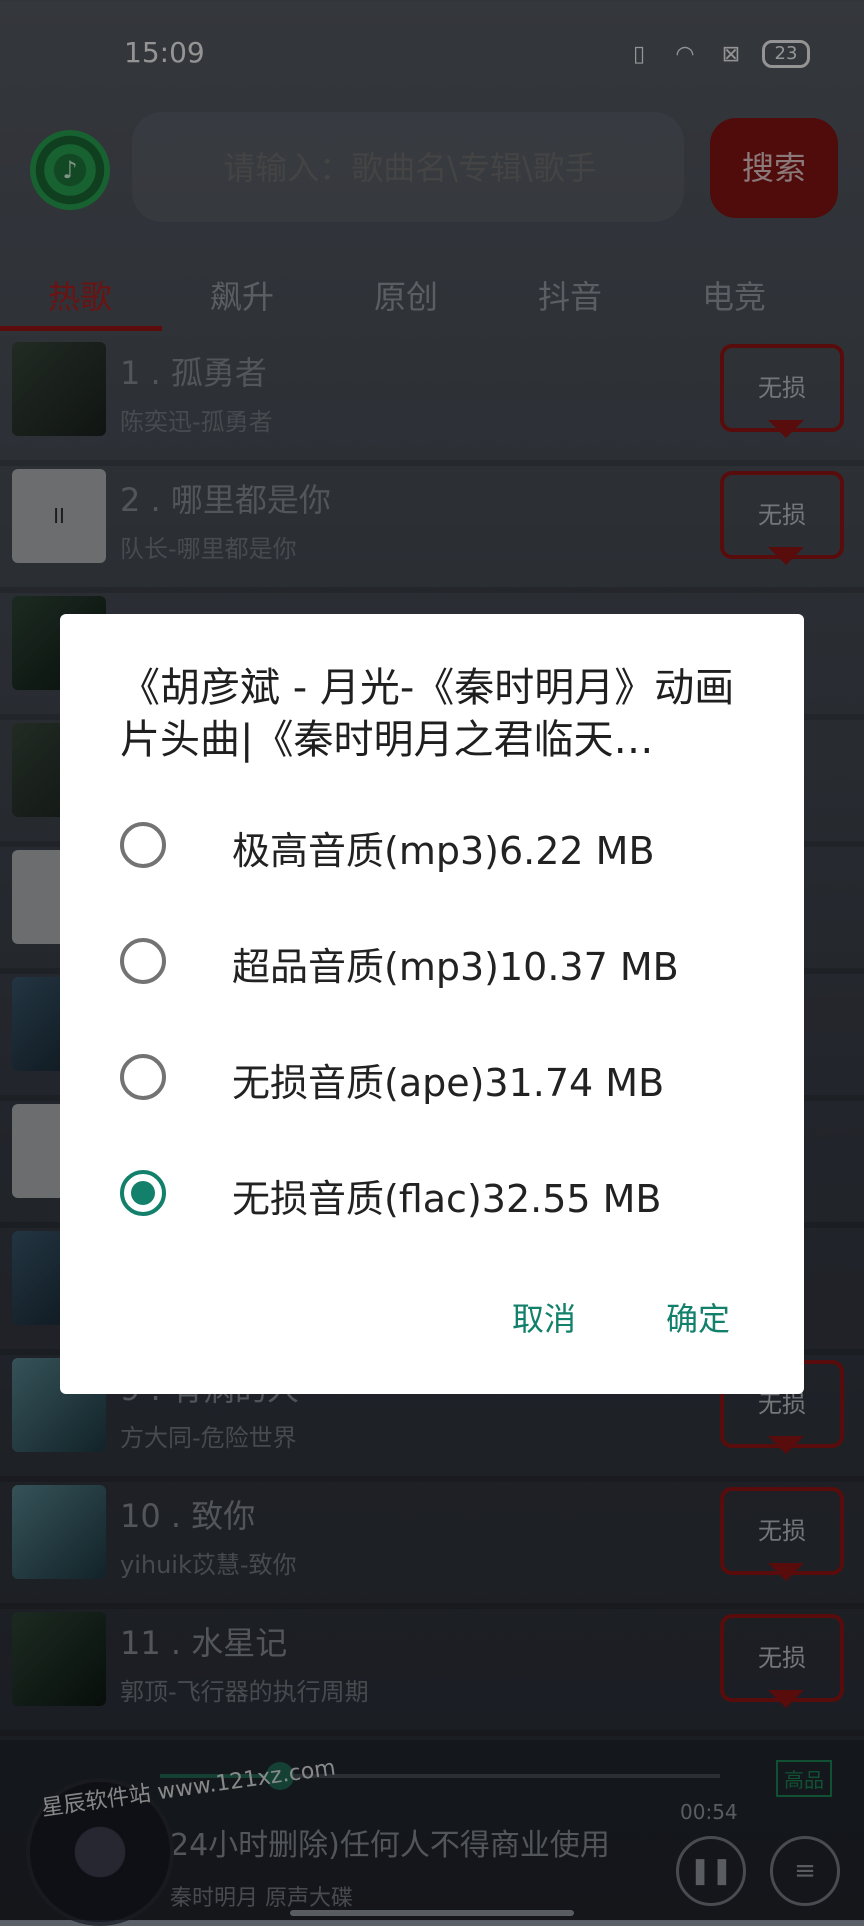 This screenshot has height=1926, width=864. What do you see at coordinates (544, 1317) in the screenshot?
I see `cancel-button: 取消` at bounding box center [544, 1317].